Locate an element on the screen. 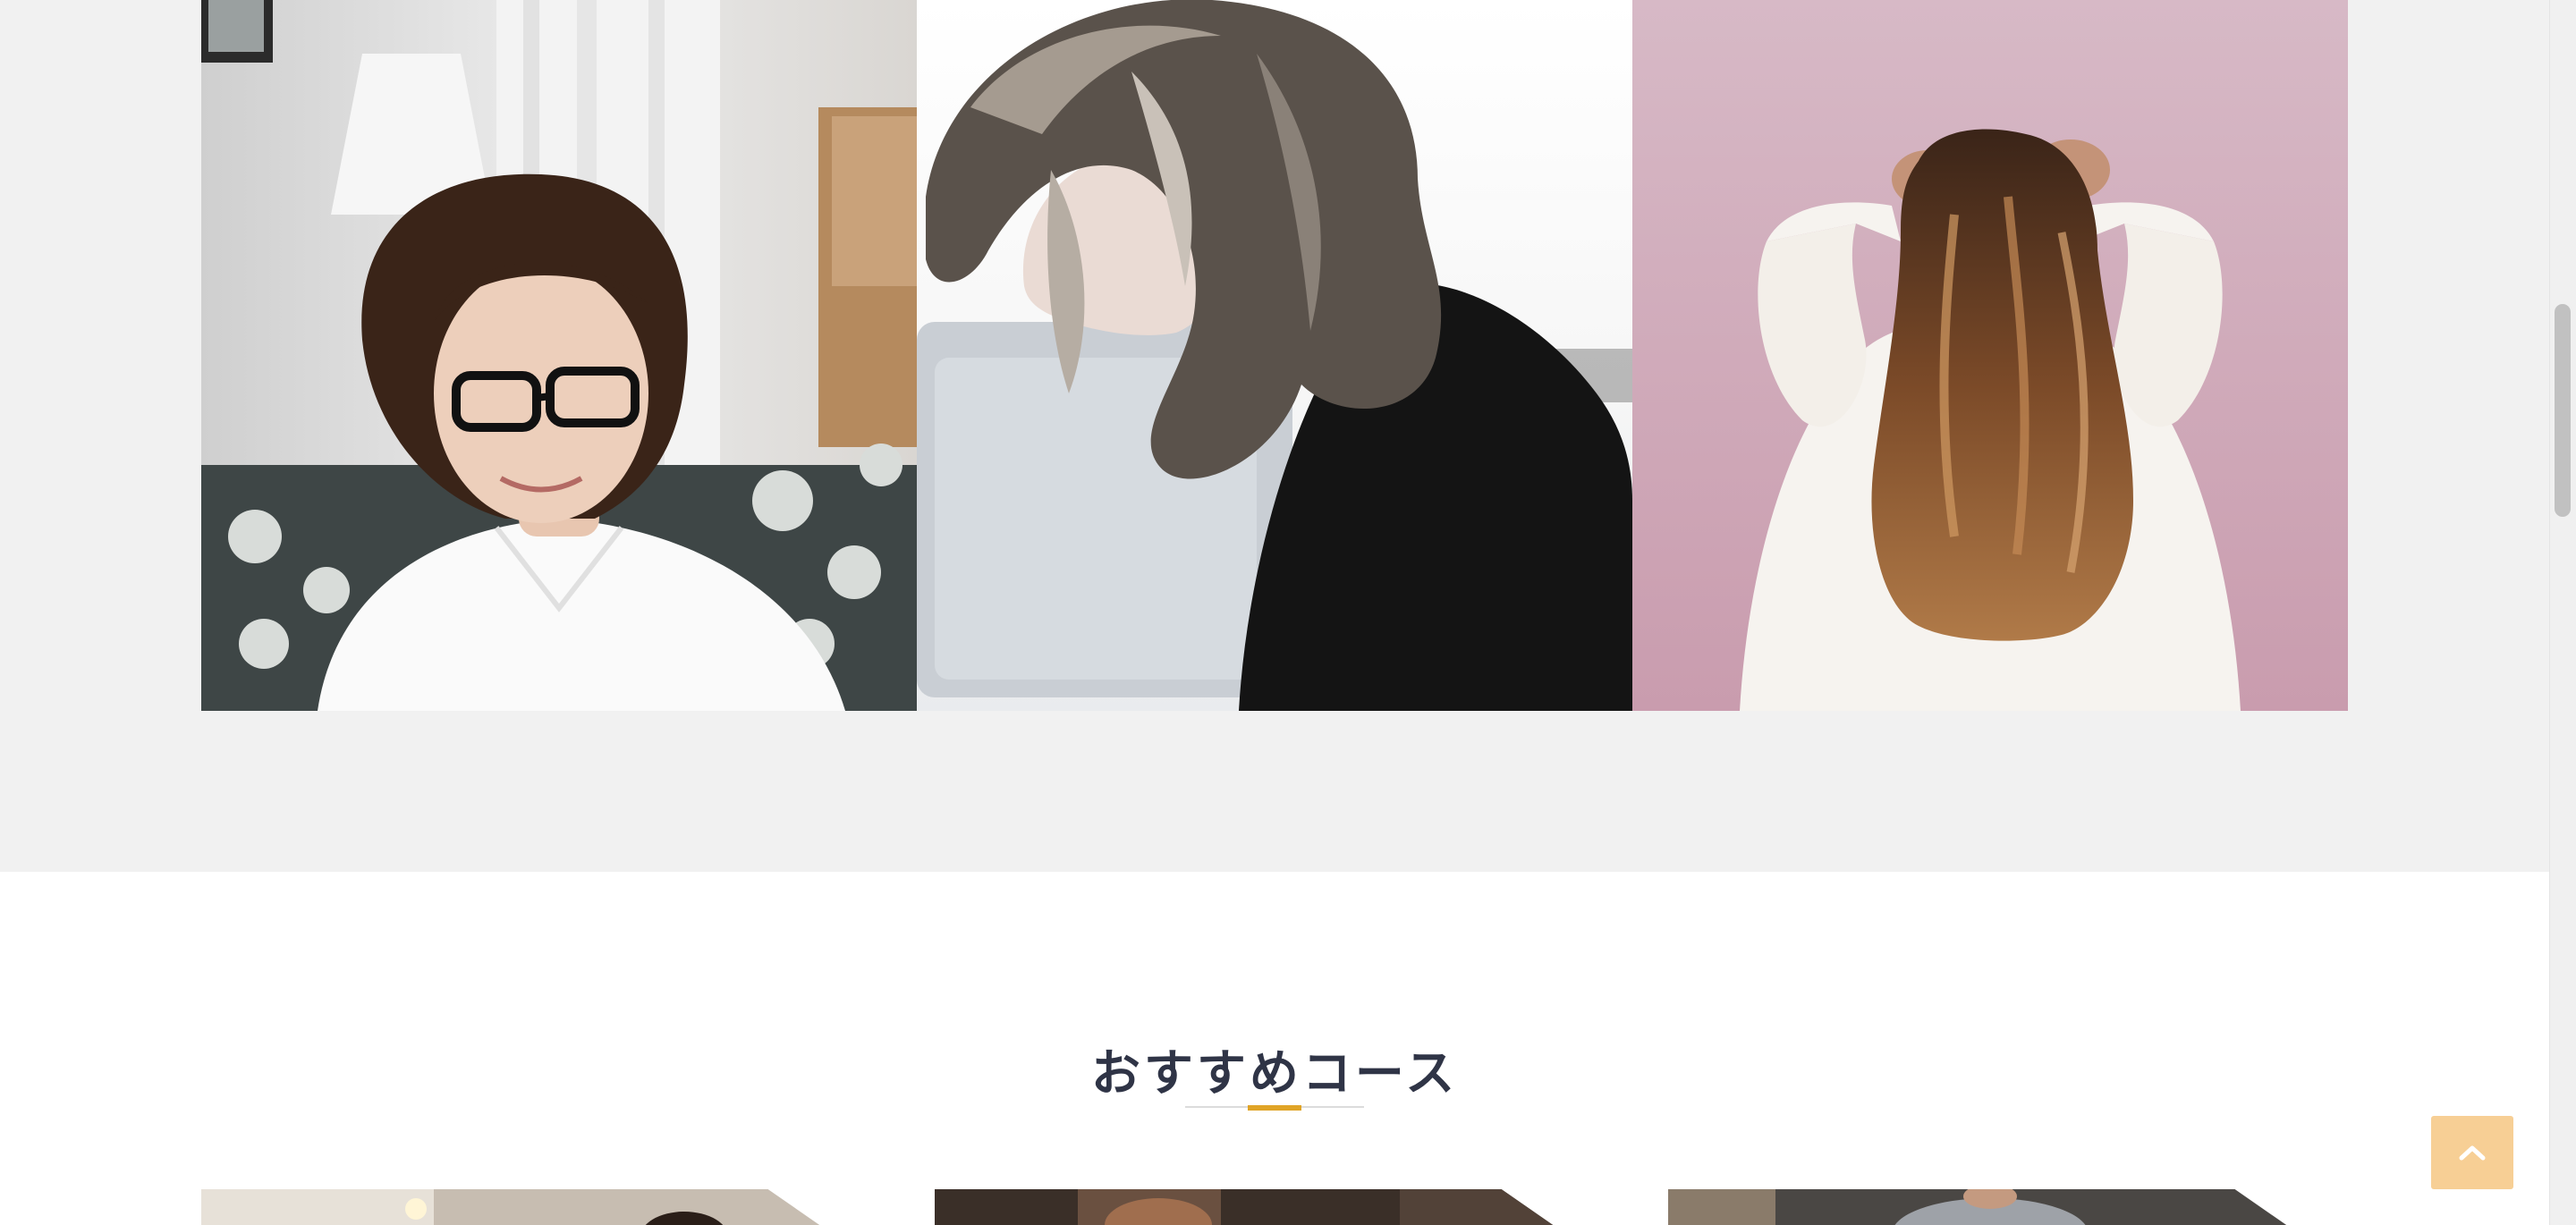 The image size is (2576, 1225). chevron-up-icon is located at coordinates (2472, 1153).